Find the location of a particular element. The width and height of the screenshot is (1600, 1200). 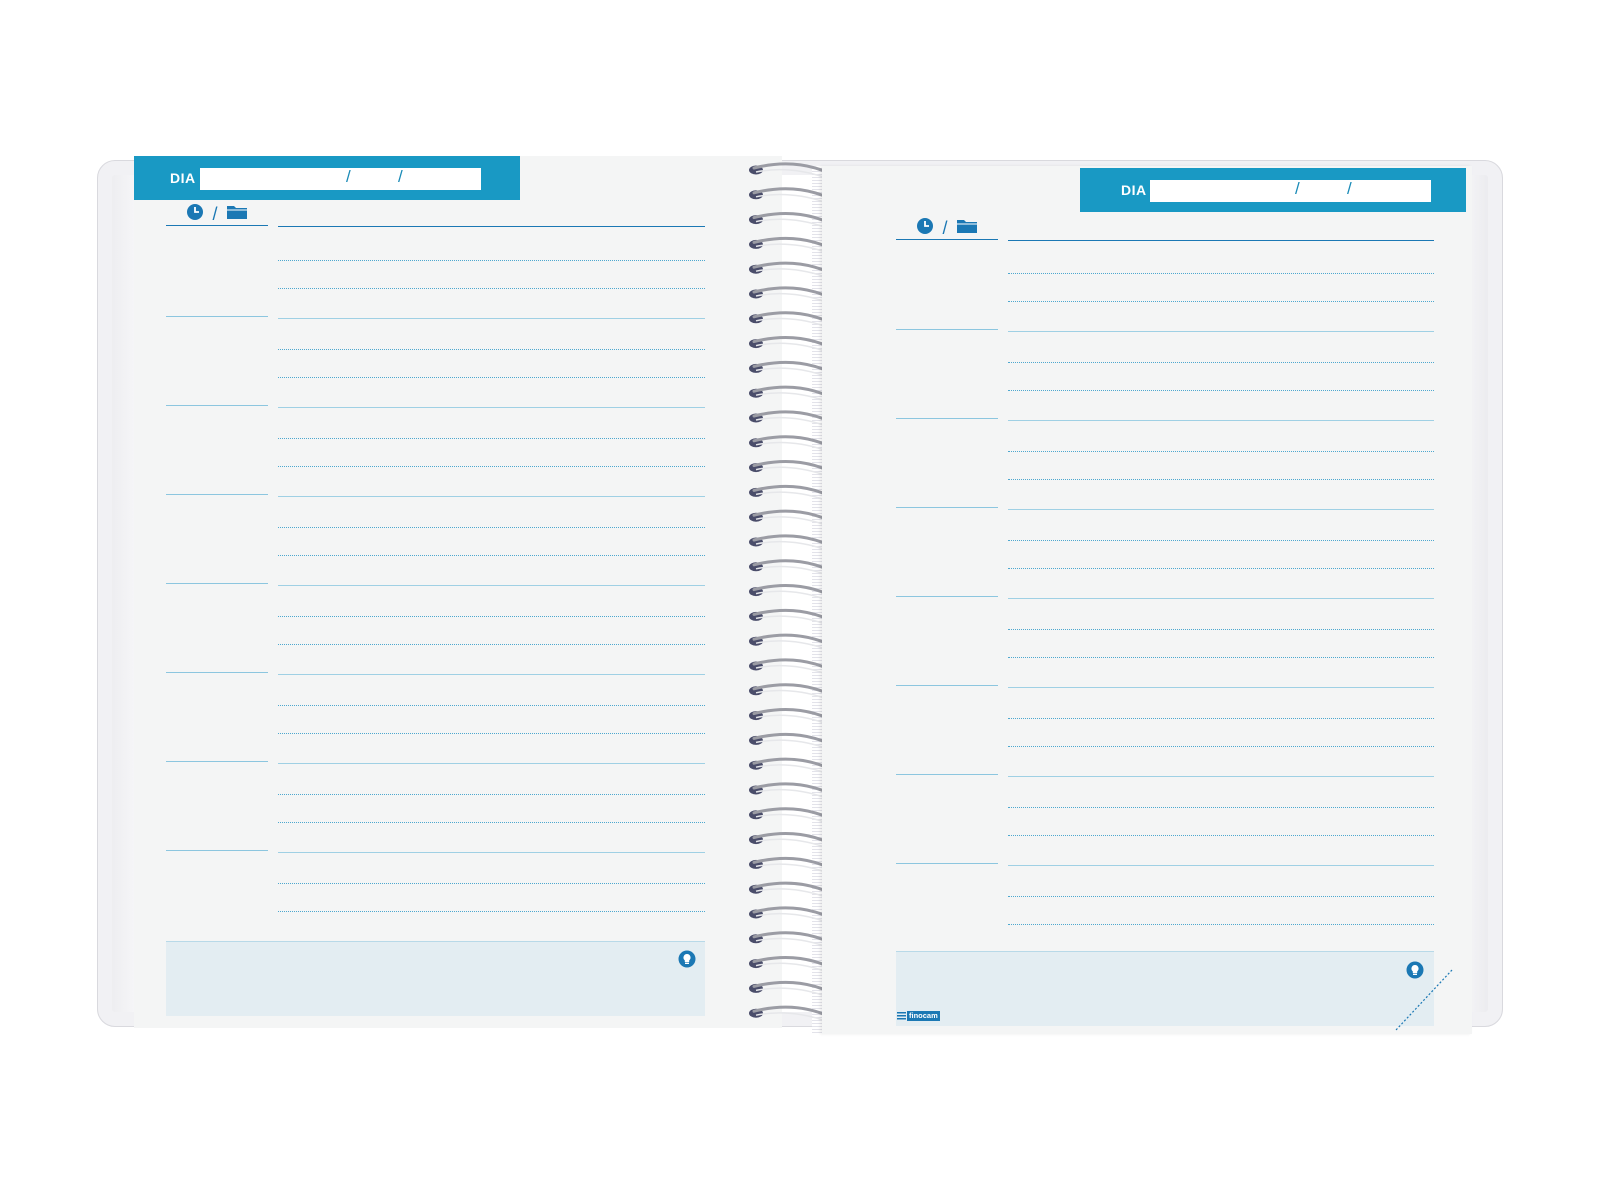

page-corner-tear-line is located at coordinates (1424, 1000).